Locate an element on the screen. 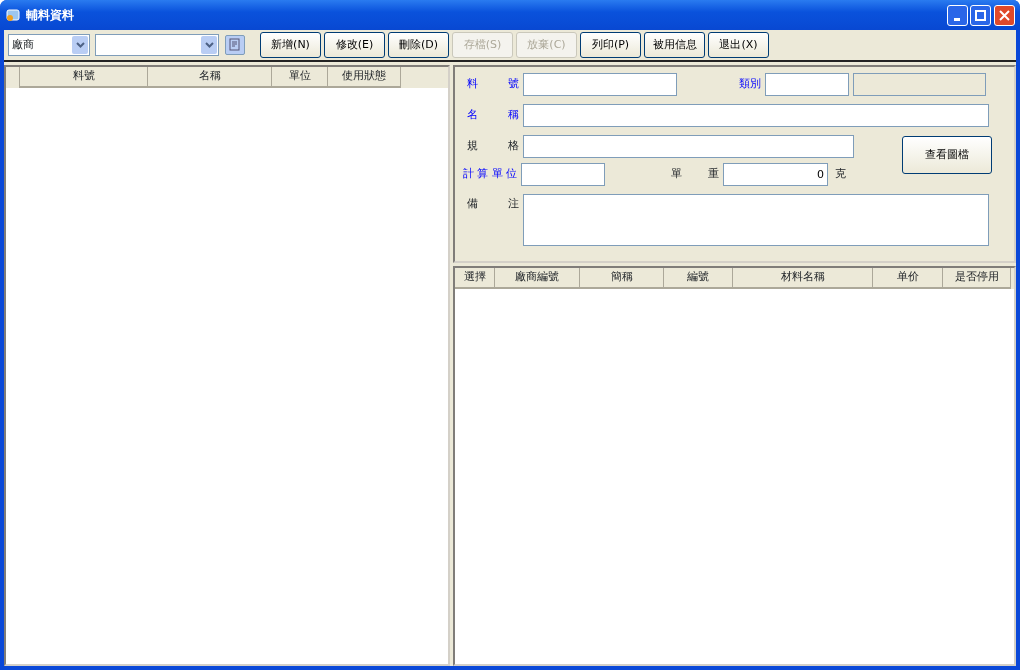  document-icon is located at coordinates (235, 45).